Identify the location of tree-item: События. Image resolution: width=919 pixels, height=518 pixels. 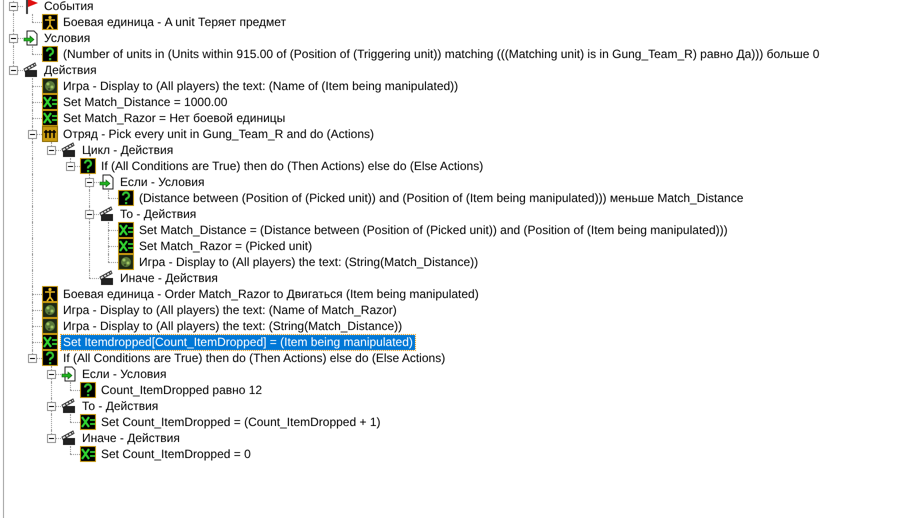
(69, 7).